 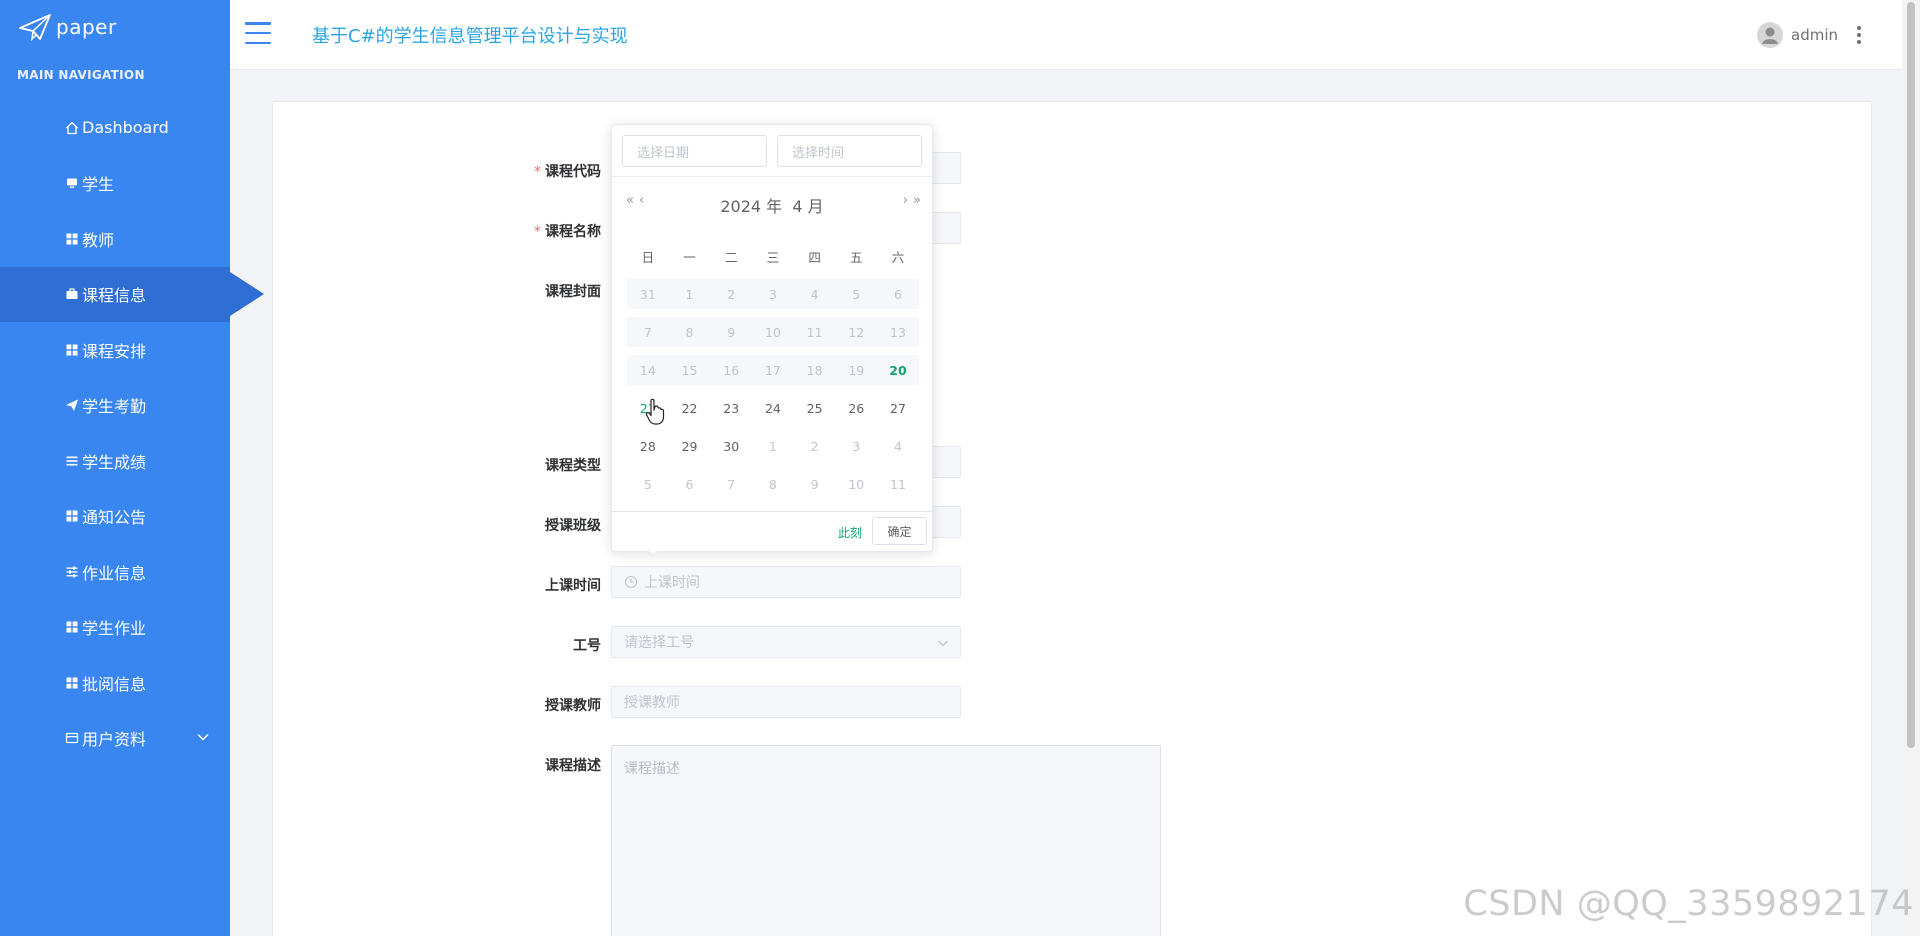 What do you see at coordinates (898, 408) in the screenshot?
I see `calendar-day: 27` at bounding box center [898, 408].